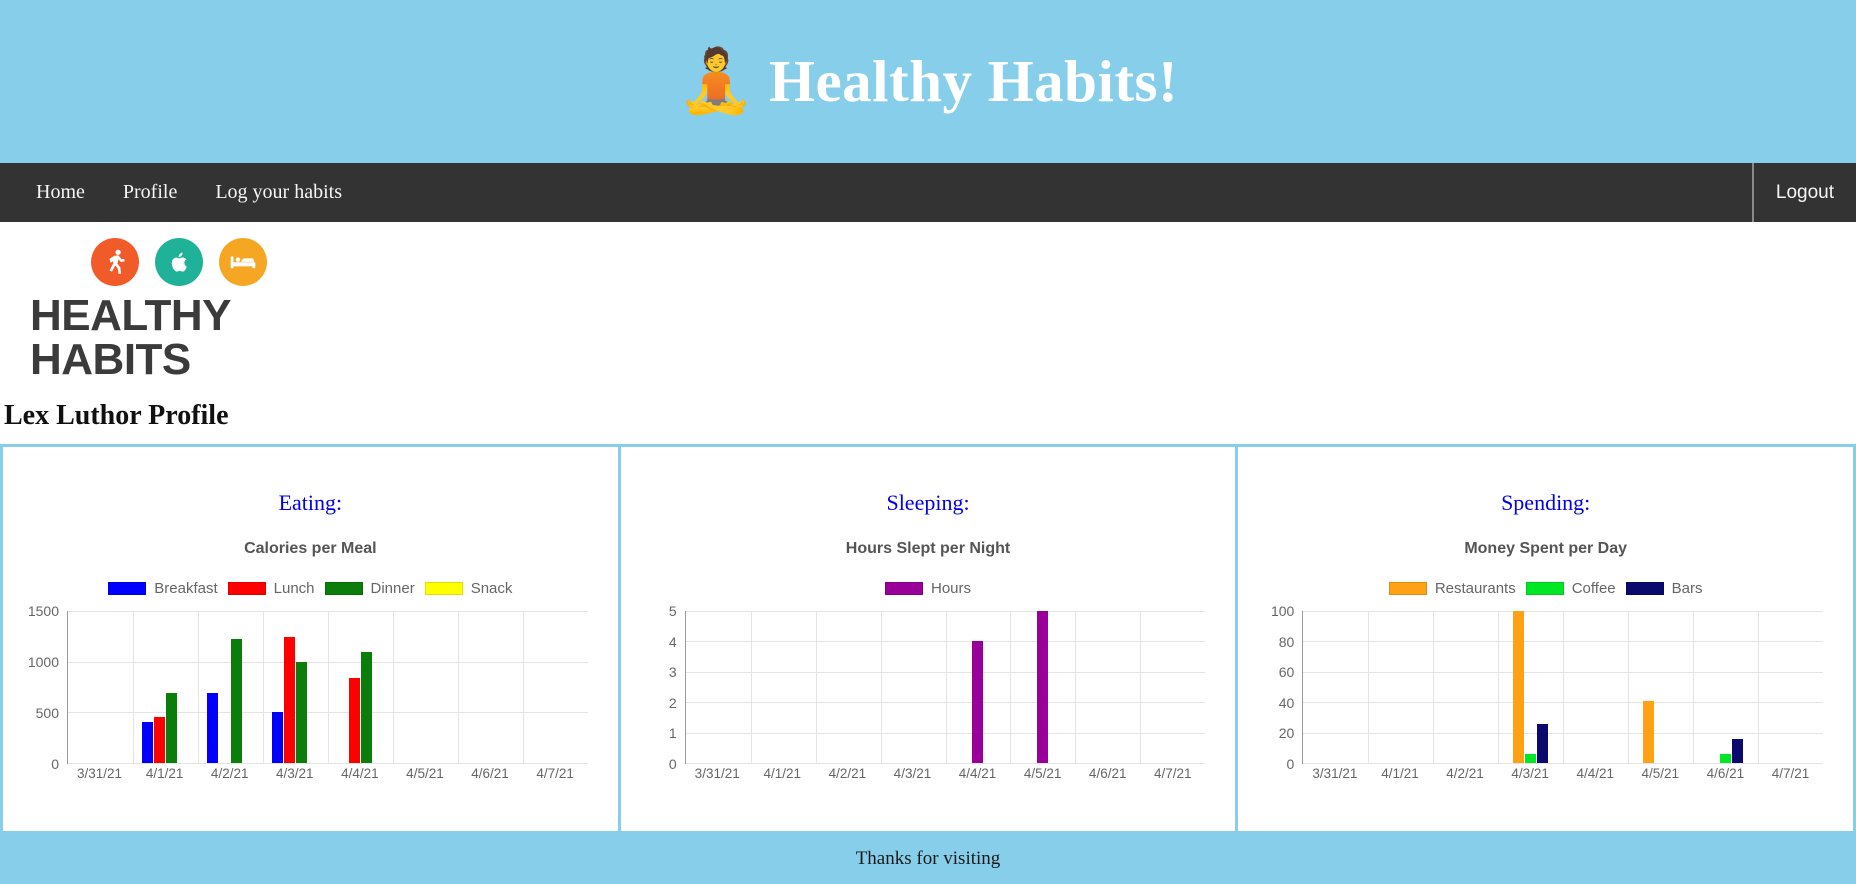 Image resolution: width=1856 pixels, height=884 pixels. Describe the element at coordinates (150, 192) in the screenshot. I see `nav-link-profile: Profile` at that location.